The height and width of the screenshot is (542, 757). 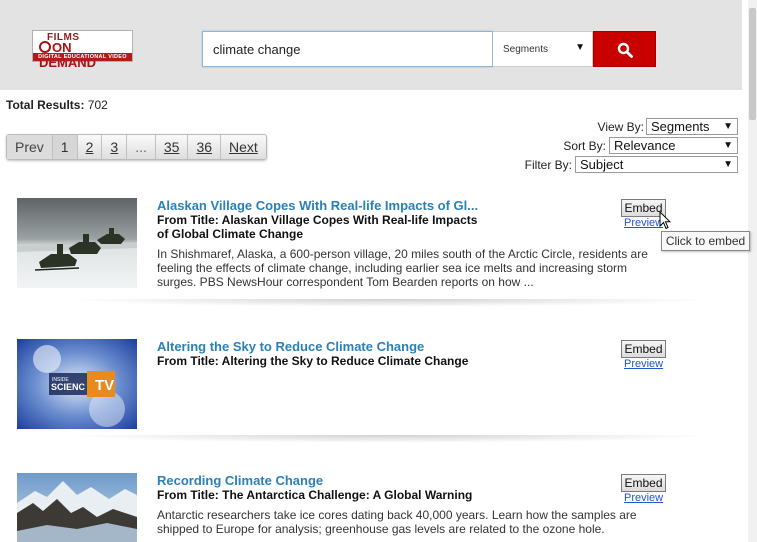 I want to click on sort-by-select: Relevance ▼, so click(x=673, y=145).